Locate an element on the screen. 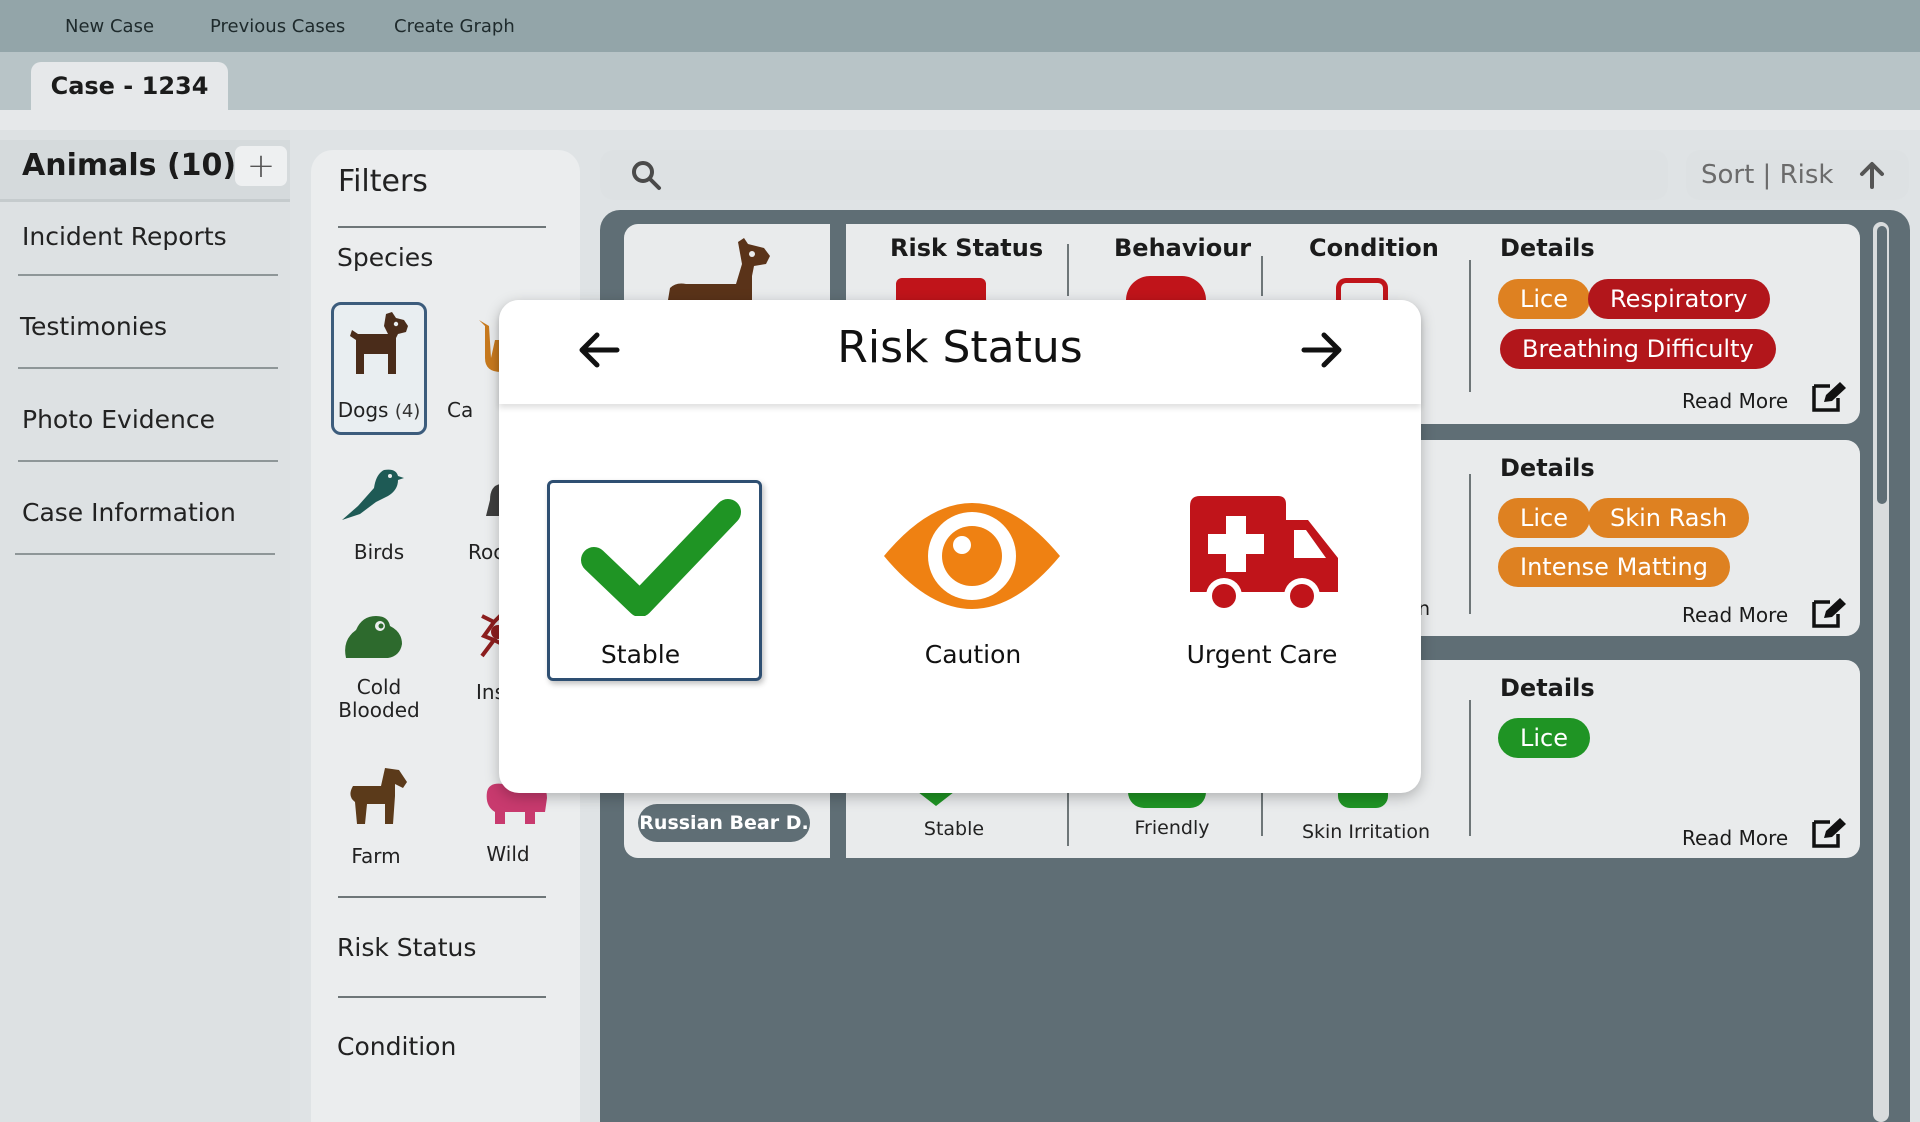 The height and width of the screenshot is (1122, 1920). condition-filter-heading: Condition is located at coordinates (396, 1046).